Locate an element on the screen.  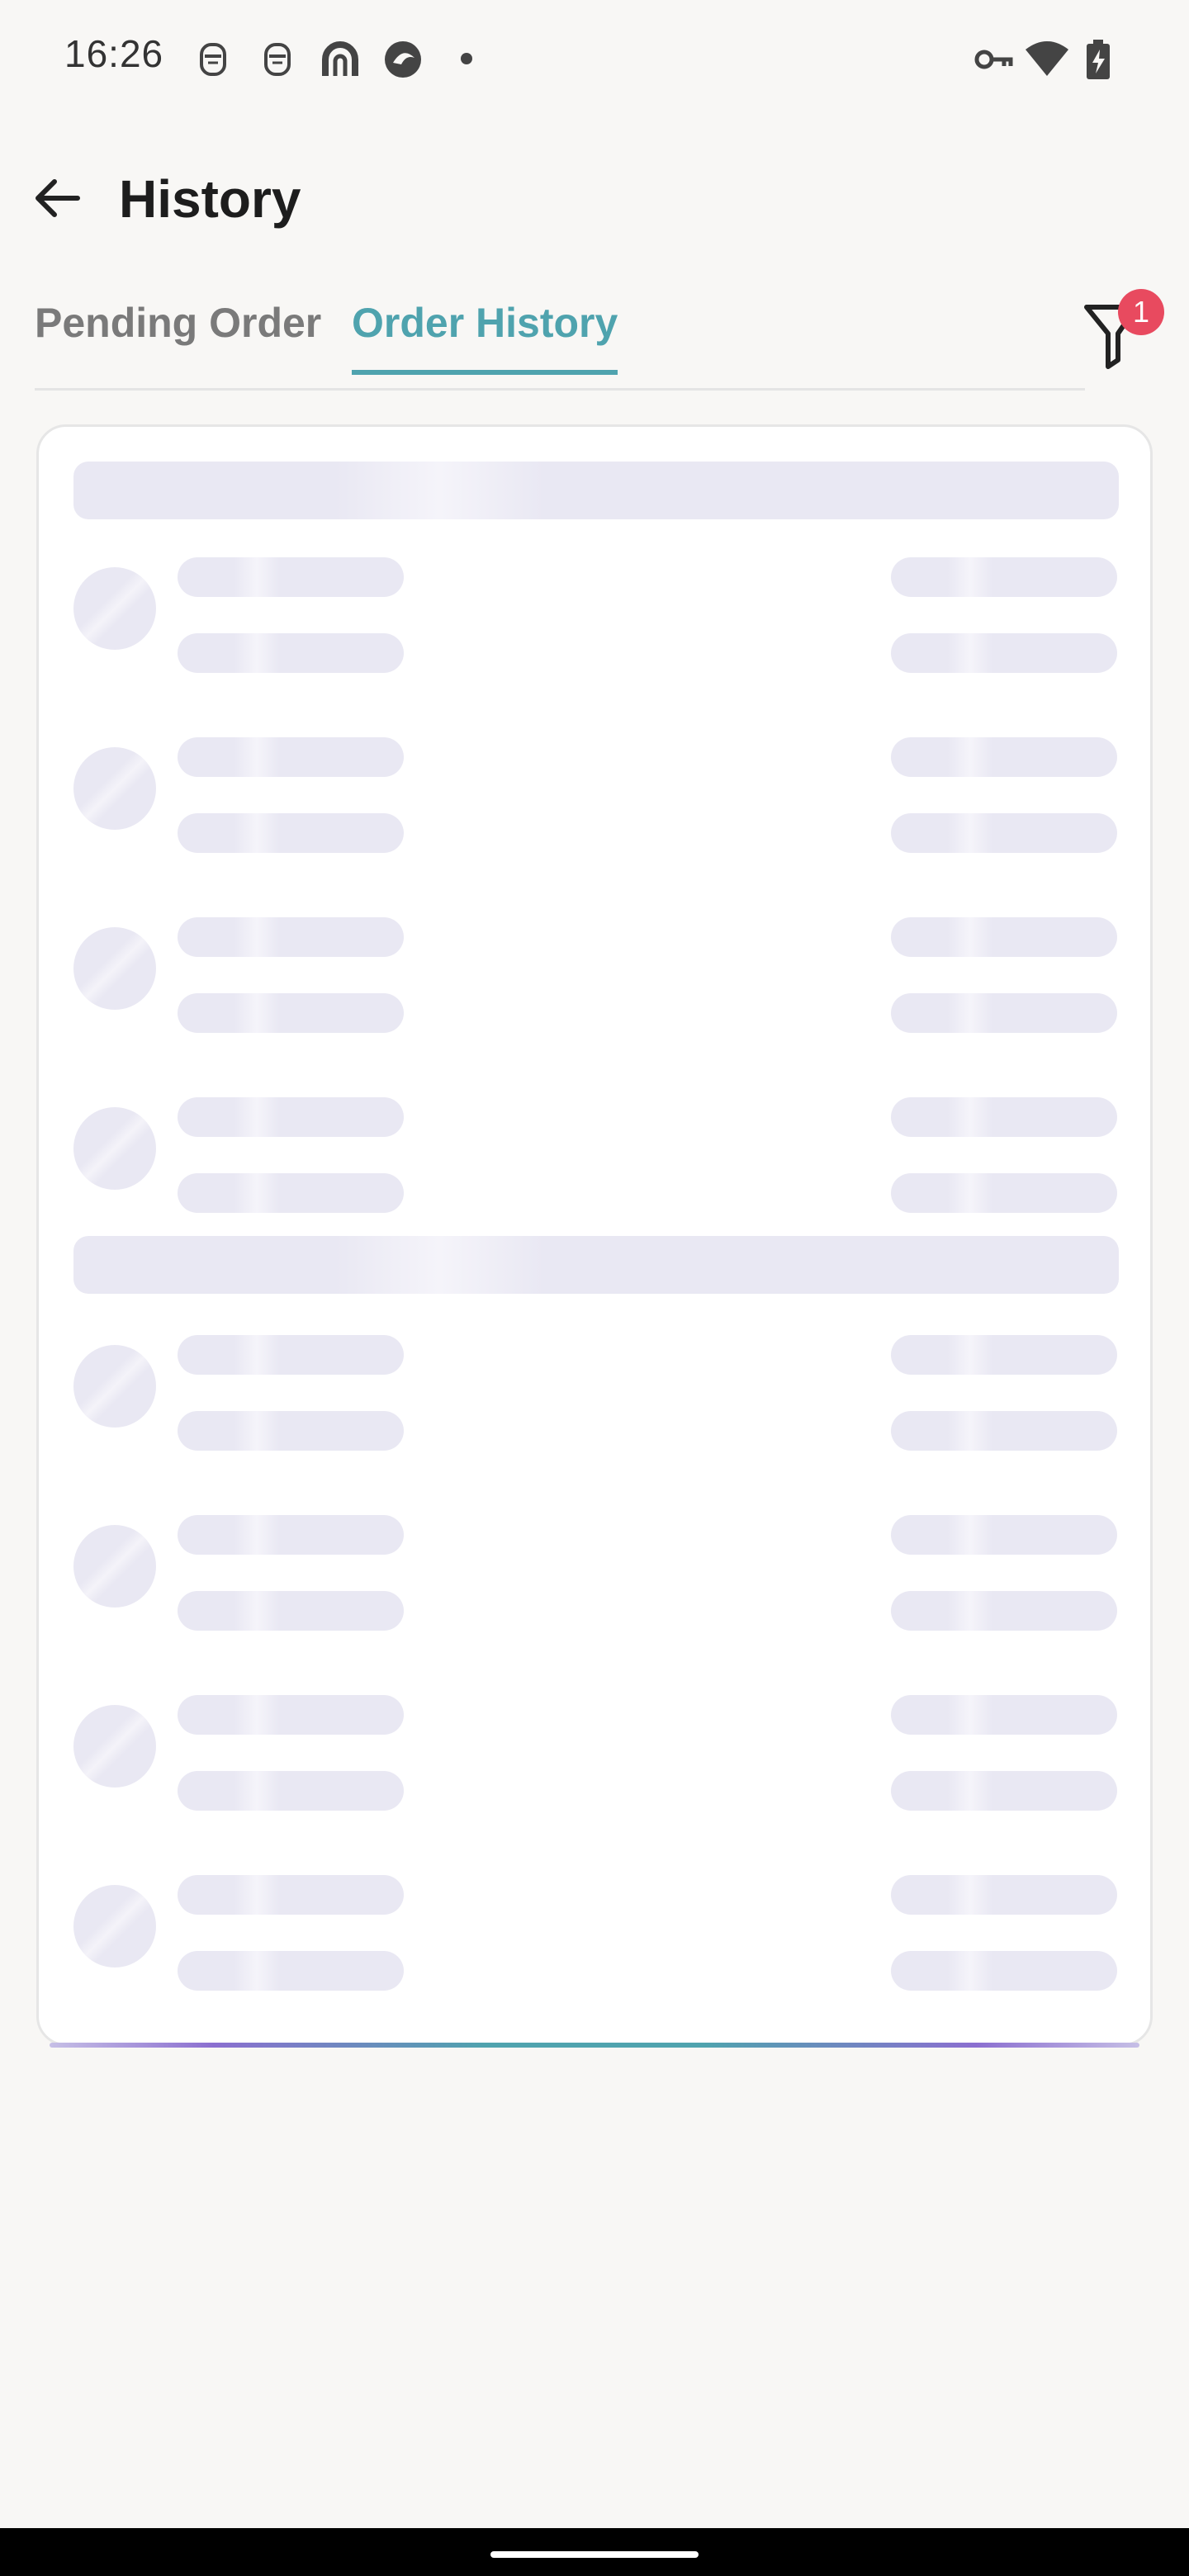
app-edge-icon is located at coordinates (402, 59).